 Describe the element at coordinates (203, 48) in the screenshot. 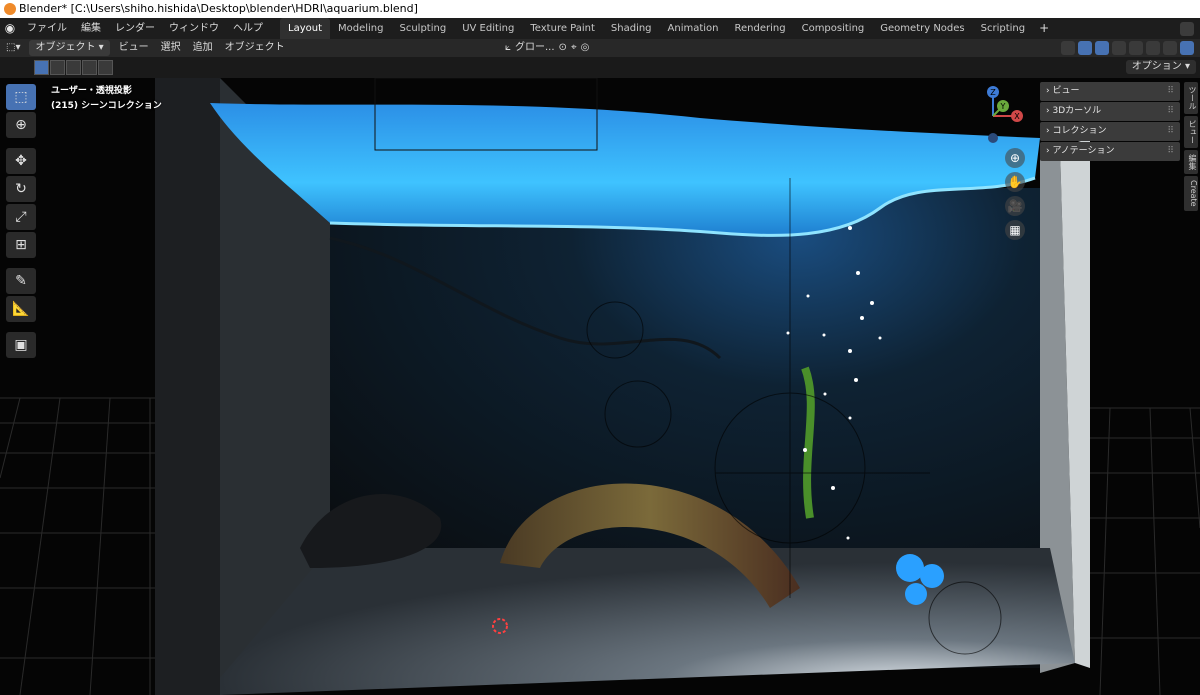

I see `menu-add: 追加` at that location.